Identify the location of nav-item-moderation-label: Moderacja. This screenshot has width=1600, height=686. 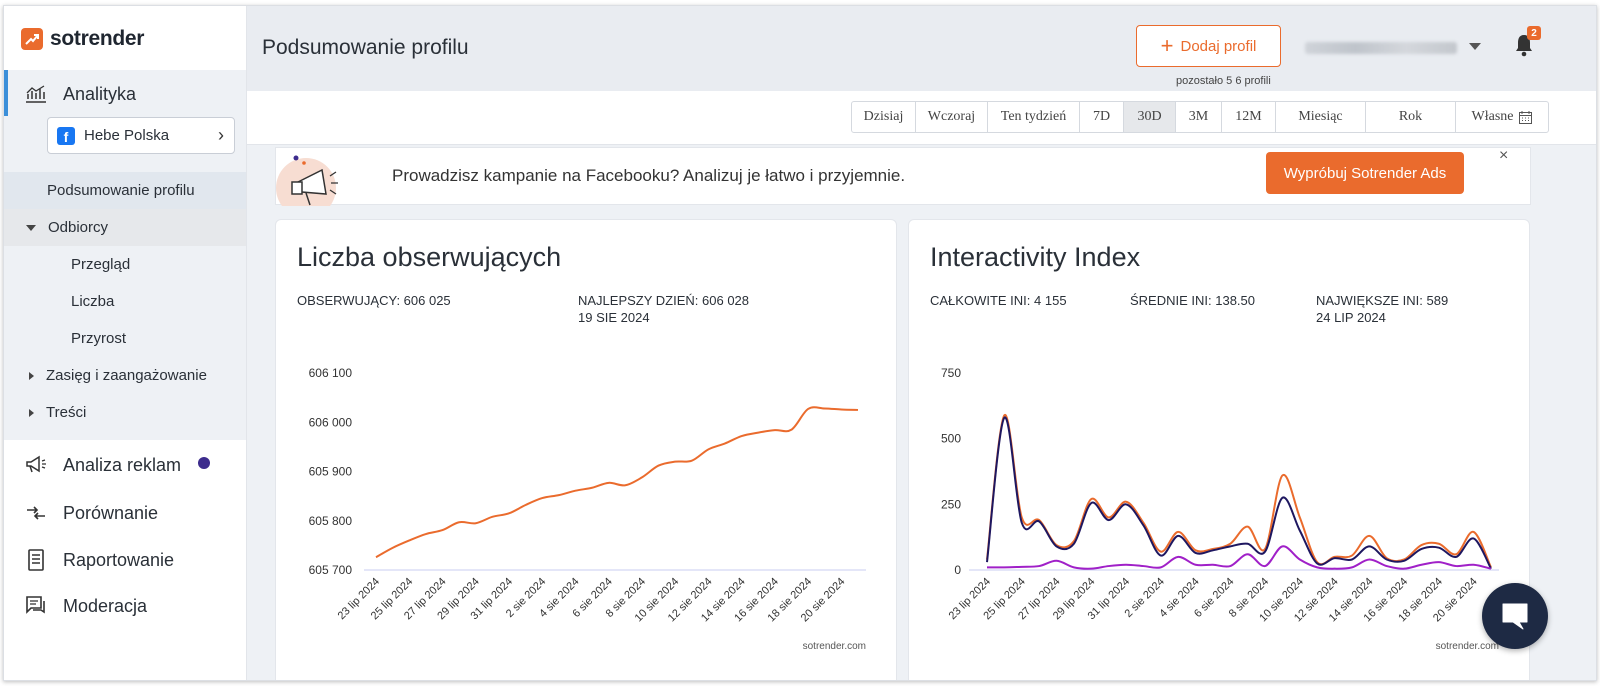
(105, 605).